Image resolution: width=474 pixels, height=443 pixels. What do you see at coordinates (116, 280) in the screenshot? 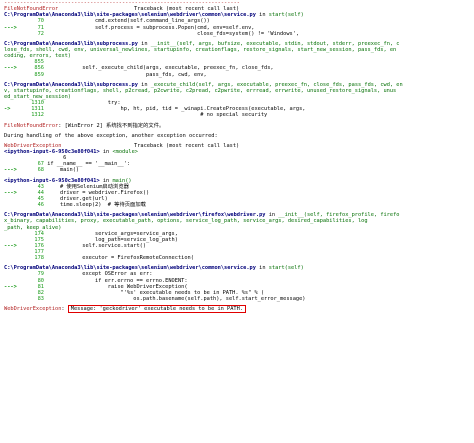
I see `code-text: if err.errno == errno.ENOENT:` at bounding box center [116, 280].